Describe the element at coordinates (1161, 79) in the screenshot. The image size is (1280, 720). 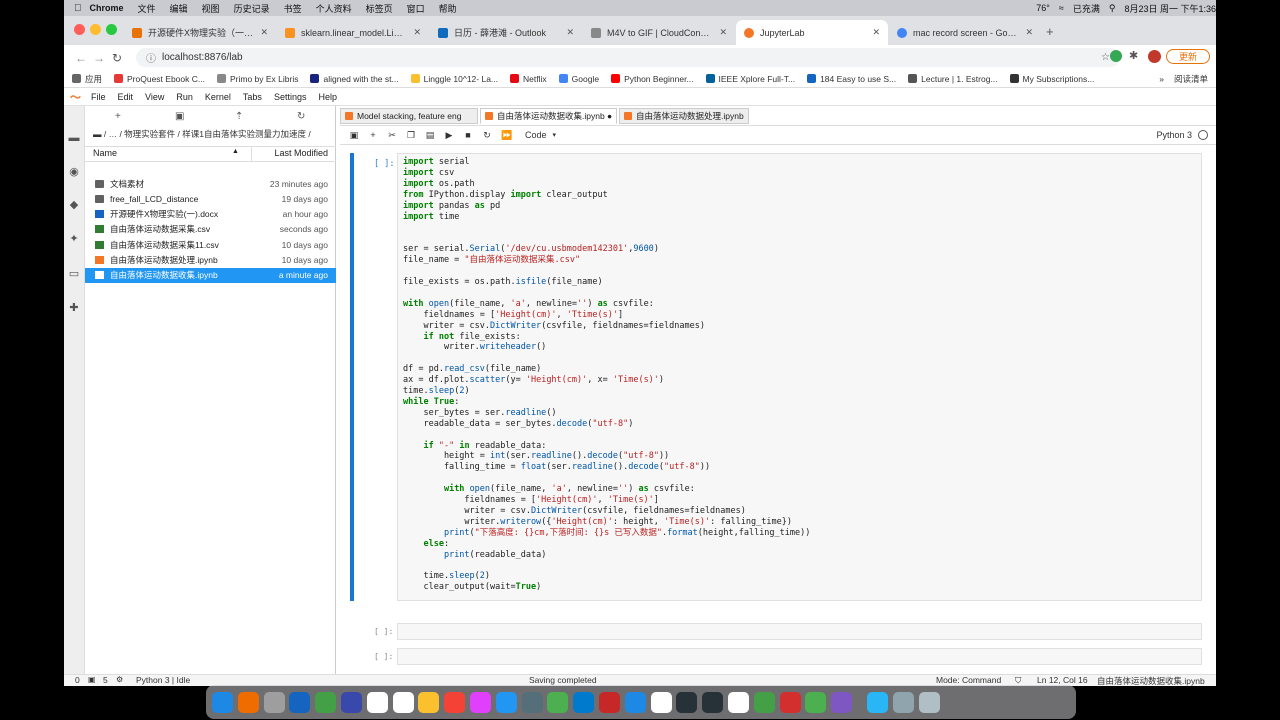
I see `bookmarks-overflow-icon: »` at that location.